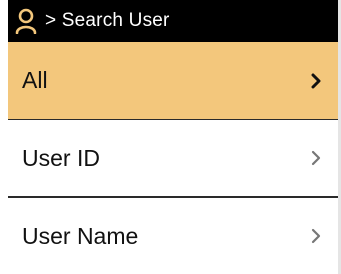 The width and height of the screenshot is (341, 274). I want to click on user-icon, so click(26, 21).